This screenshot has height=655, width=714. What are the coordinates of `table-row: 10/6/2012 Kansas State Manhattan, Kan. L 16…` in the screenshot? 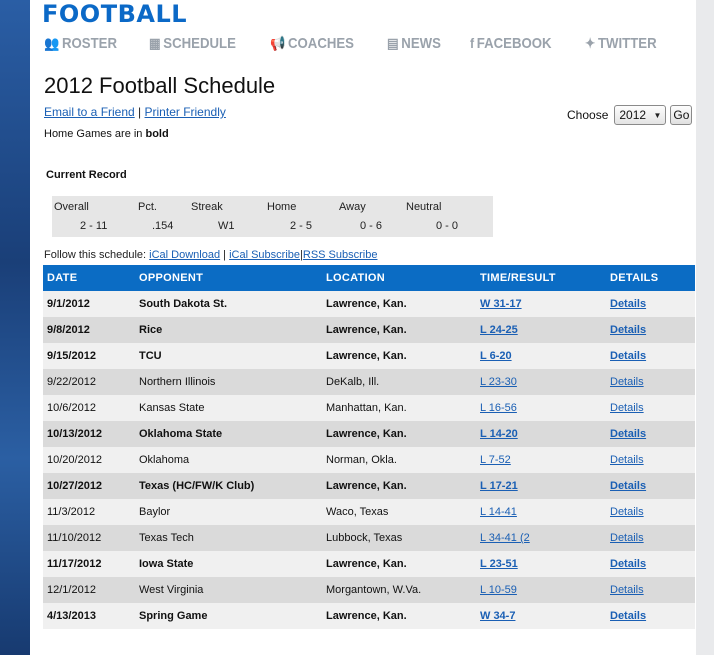 It's located at (369, 408).